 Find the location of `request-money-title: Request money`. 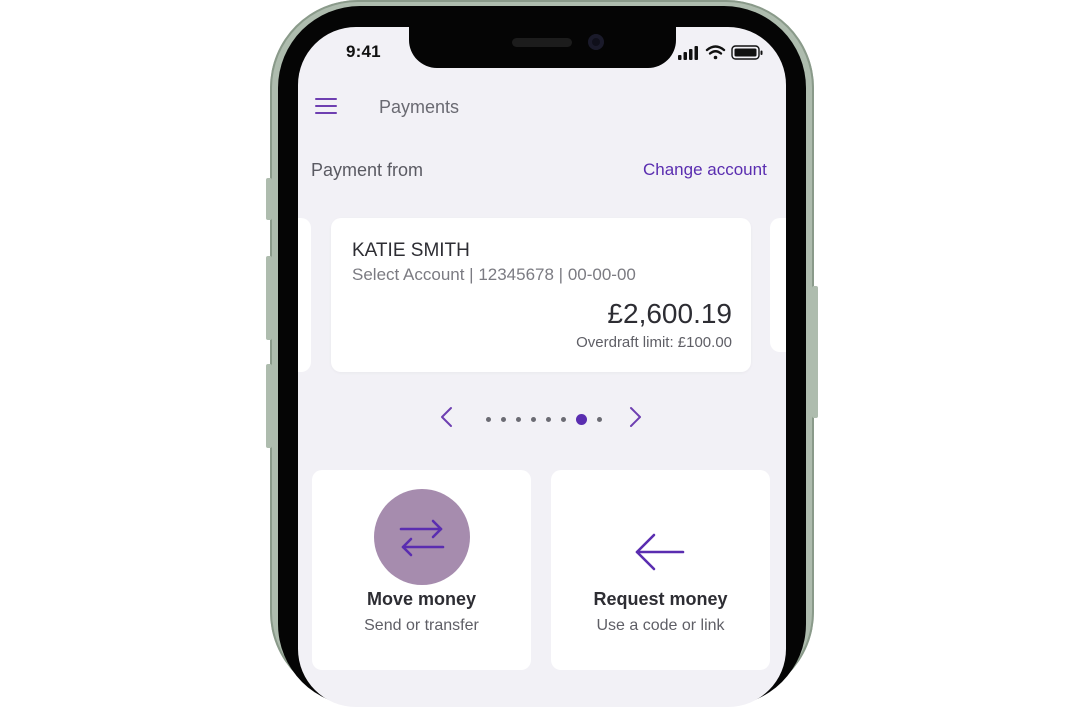

request-money-title: Request money is located at coordinates (660, 599).